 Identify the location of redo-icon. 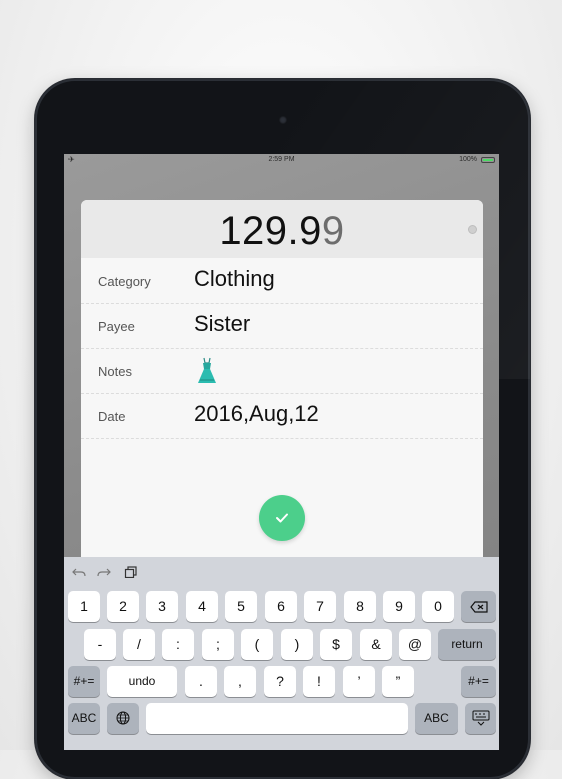
(104, 572).